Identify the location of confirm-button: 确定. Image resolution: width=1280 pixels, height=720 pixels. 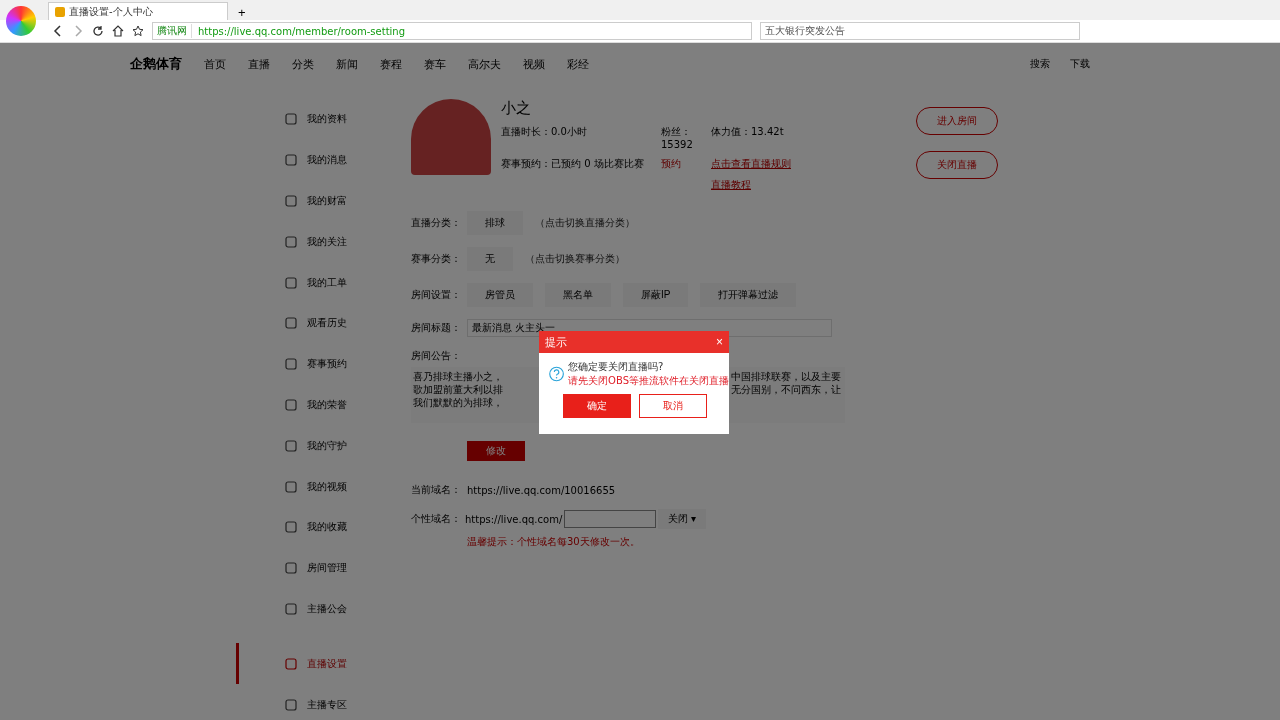
(597, 406).